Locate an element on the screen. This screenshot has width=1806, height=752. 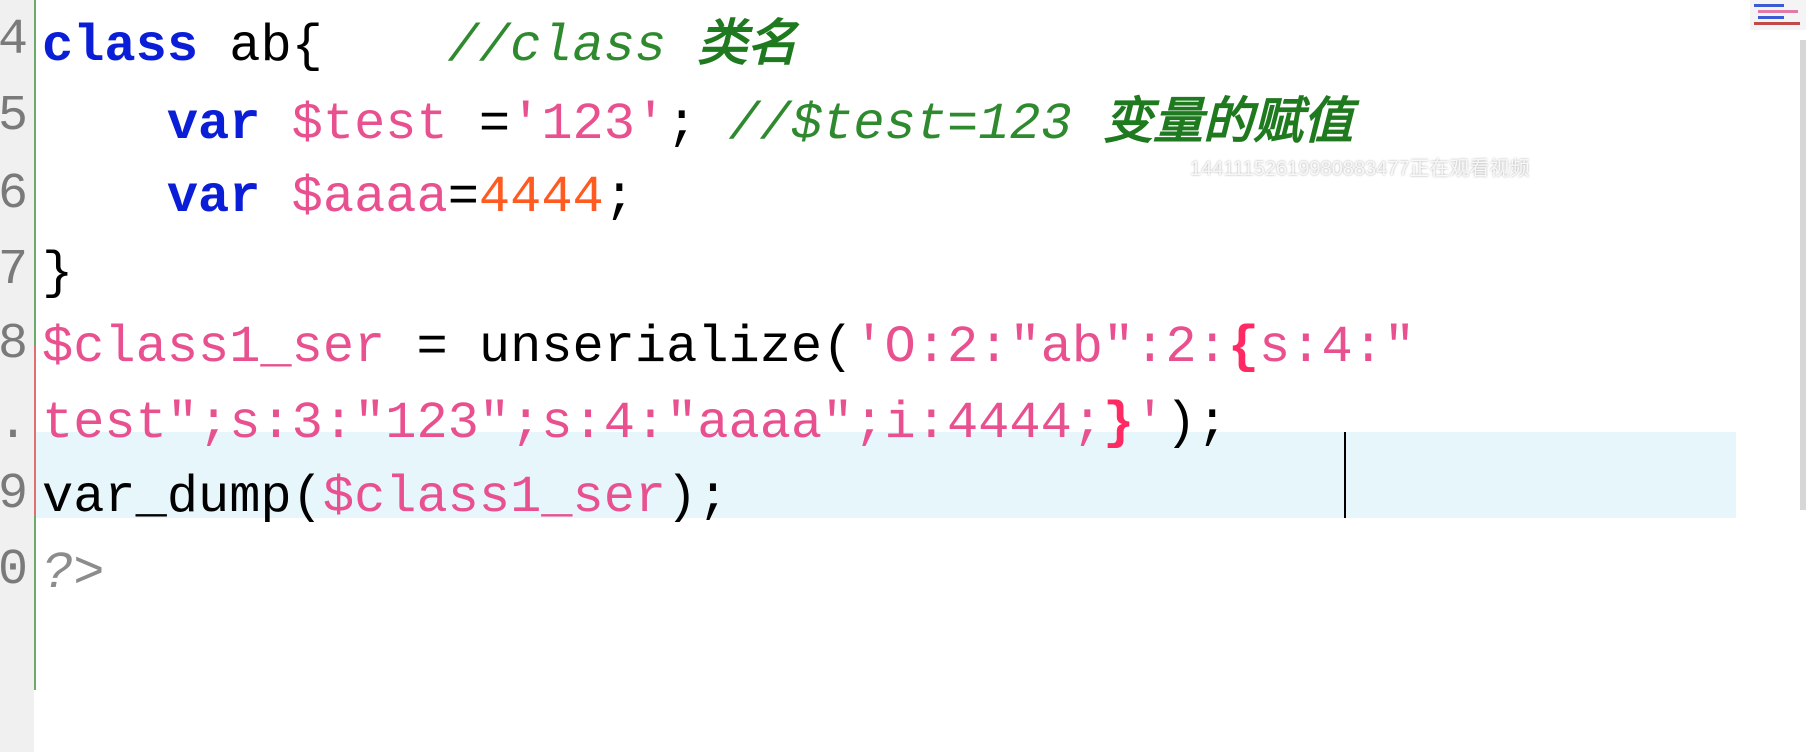
code-token: } is located at coordinates (58, 273).